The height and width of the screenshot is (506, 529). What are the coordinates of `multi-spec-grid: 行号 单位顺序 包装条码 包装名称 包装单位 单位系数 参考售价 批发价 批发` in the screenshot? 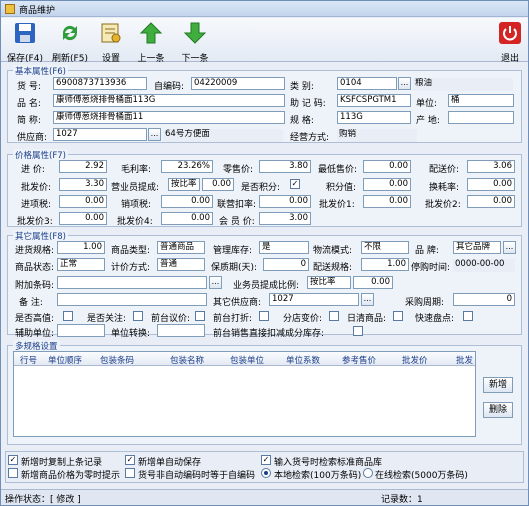 It's located at (244, 394).